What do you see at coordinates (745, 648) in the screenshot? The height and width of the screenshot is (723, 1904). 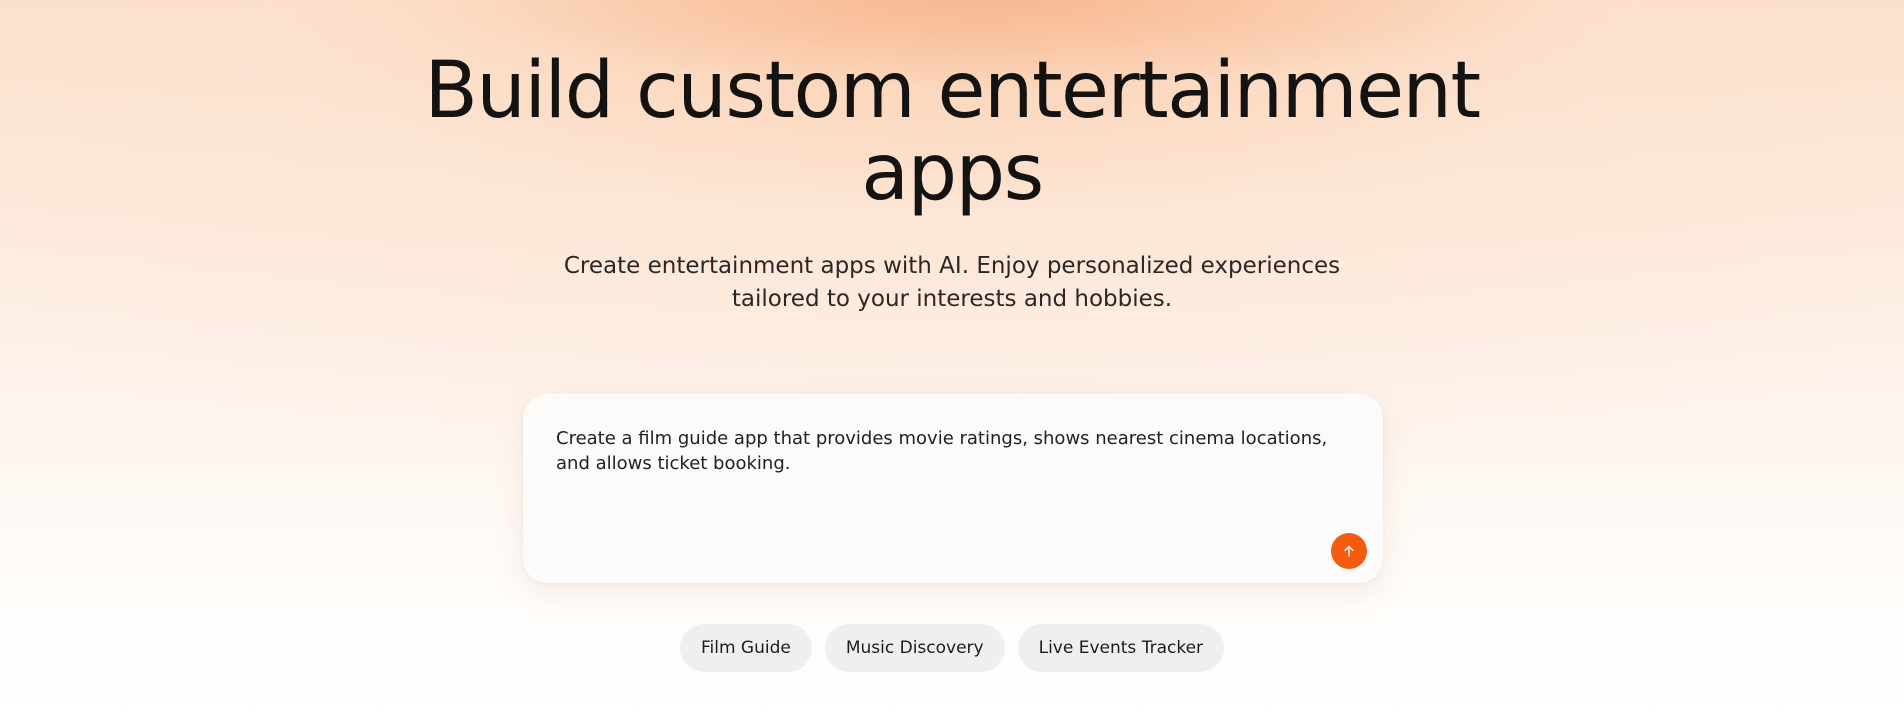 I see `suggestion-chip-film-guide: Film Guide` at bounding box center [745, 648].